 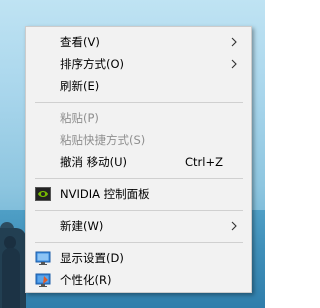 I want to click on menu-item-label: 刷新(E), so click(x=80, y=86).